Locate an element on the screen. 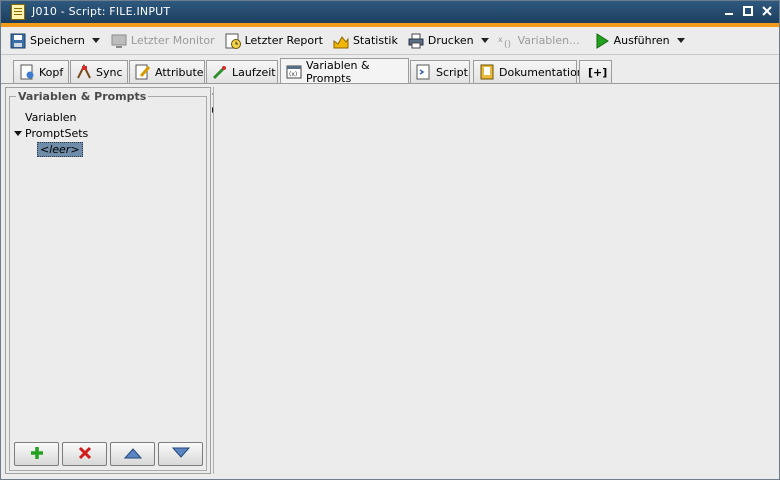 This screenshot has height=480, width=780. save-label: Speichern is located at coordinates (57, 40).